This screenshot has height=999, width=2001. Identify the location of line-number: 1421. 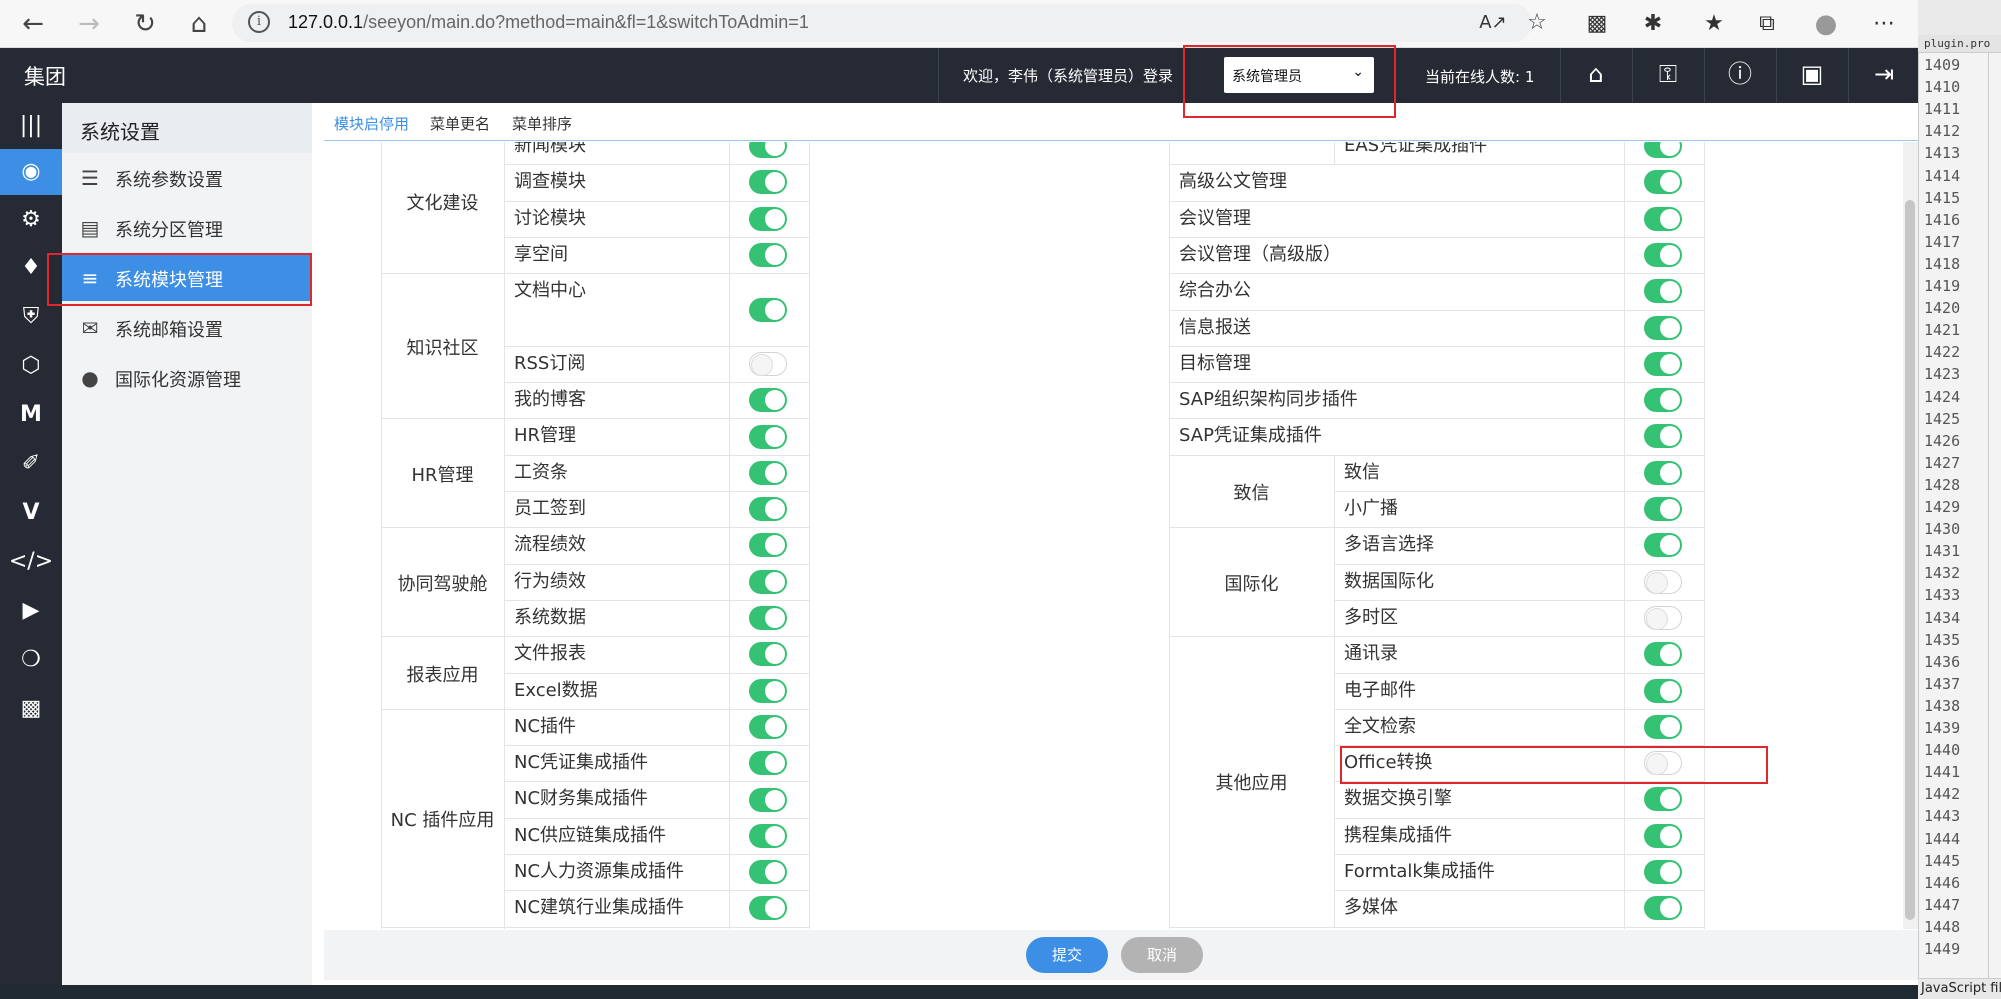
(1942, 330).